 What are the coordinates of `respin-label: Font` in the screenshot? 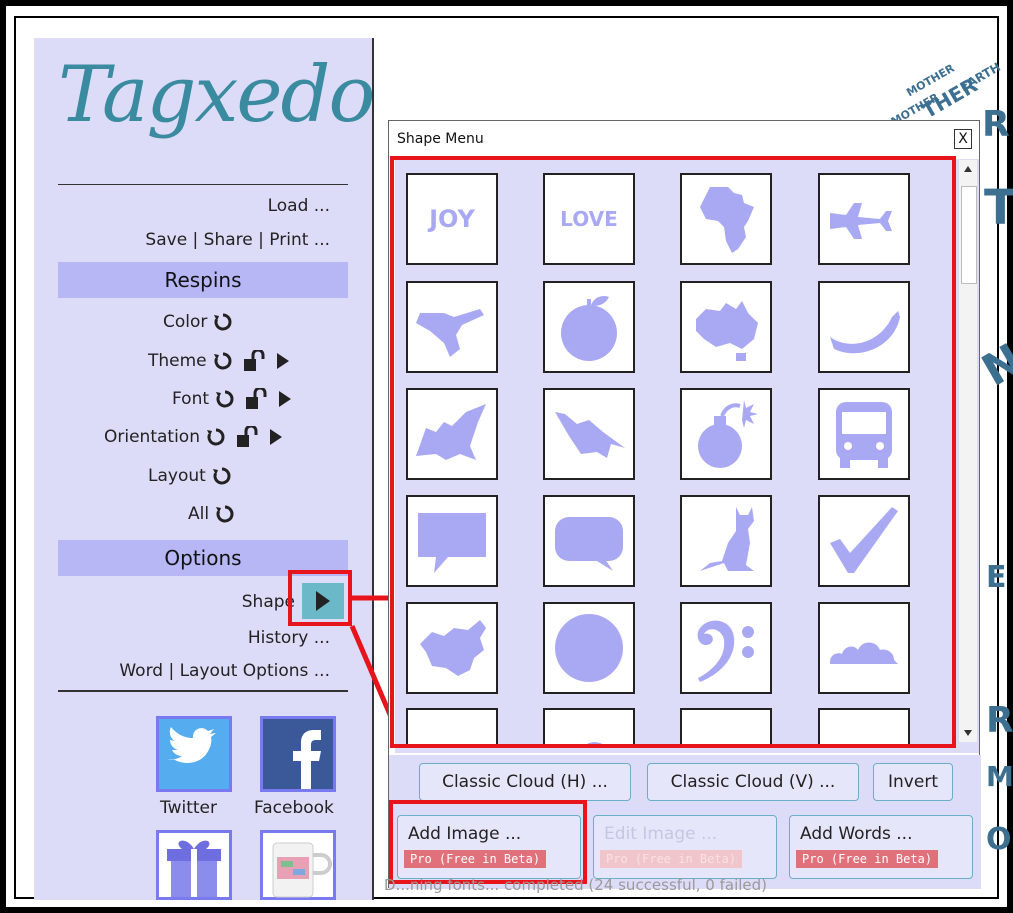 It's located at (191, 399).